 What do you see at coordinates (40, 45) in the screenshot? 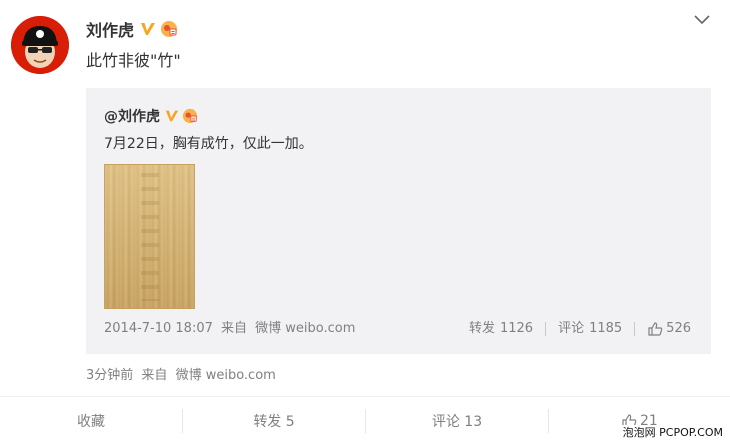
I see `avatar` at bounding box center [40, 45].